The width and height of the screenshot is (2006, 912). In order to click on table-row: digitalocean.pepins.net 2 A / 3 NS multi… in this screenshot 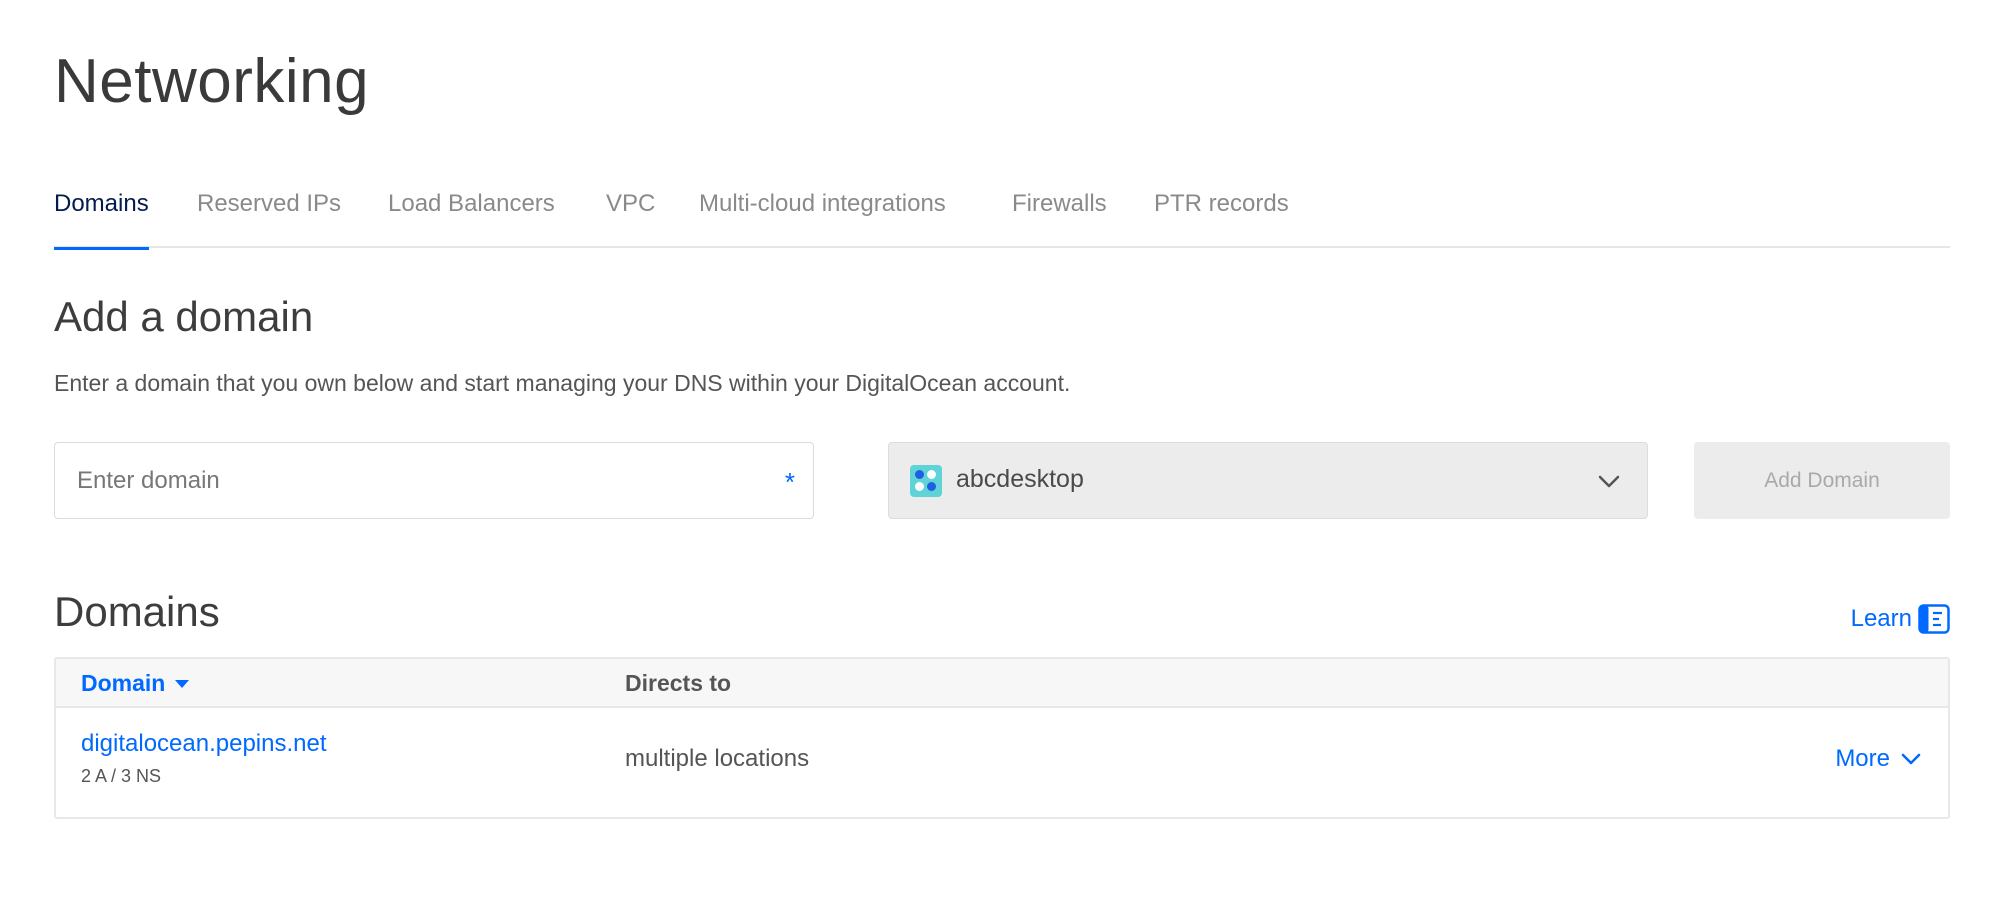, I will do `click(1002, 763)`.